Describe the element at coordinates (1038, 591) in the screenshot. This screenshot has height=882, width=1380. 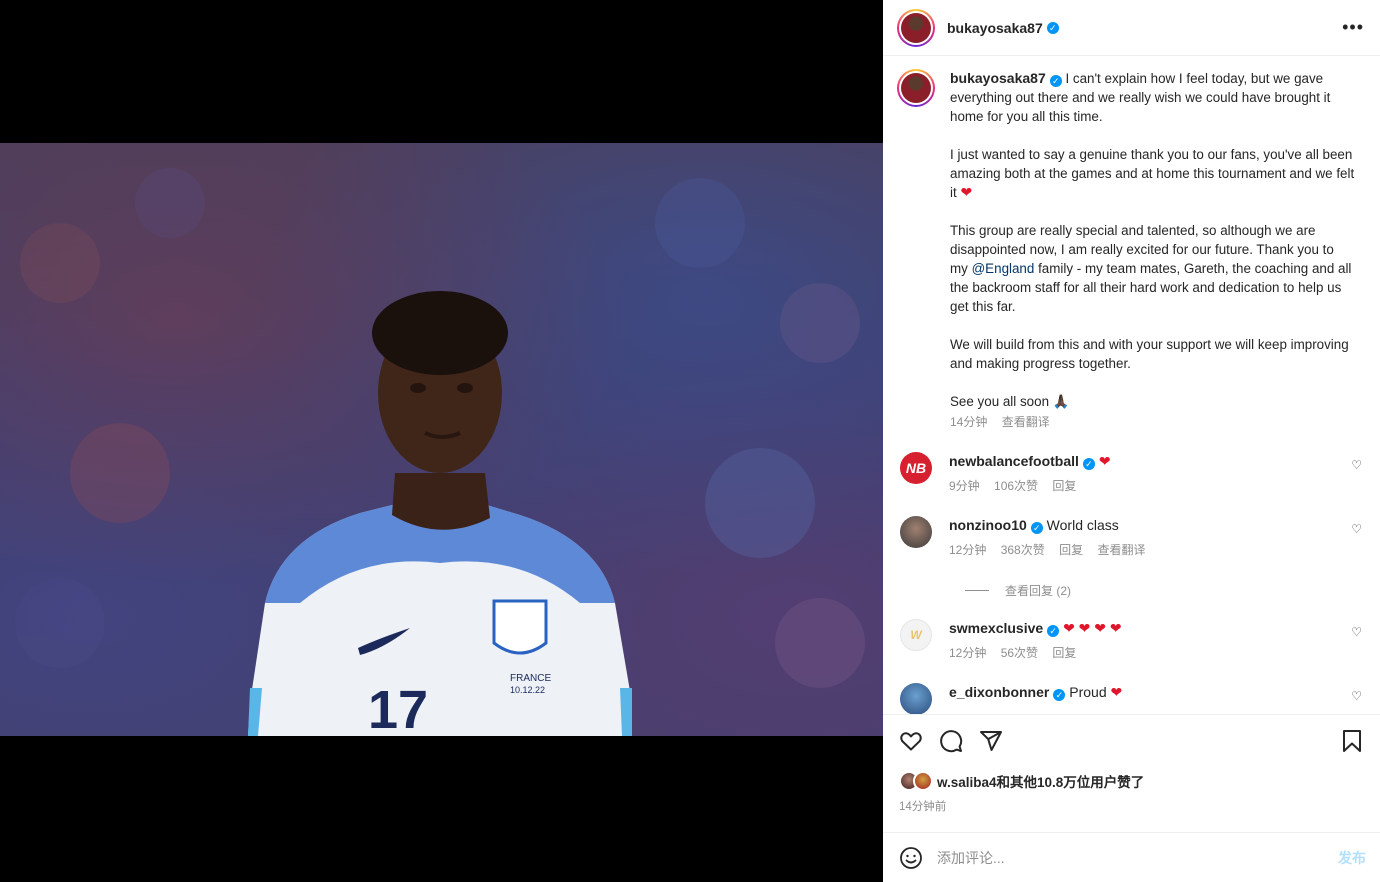
I see `view-replies-label: 查看回复 (2)` at that location.